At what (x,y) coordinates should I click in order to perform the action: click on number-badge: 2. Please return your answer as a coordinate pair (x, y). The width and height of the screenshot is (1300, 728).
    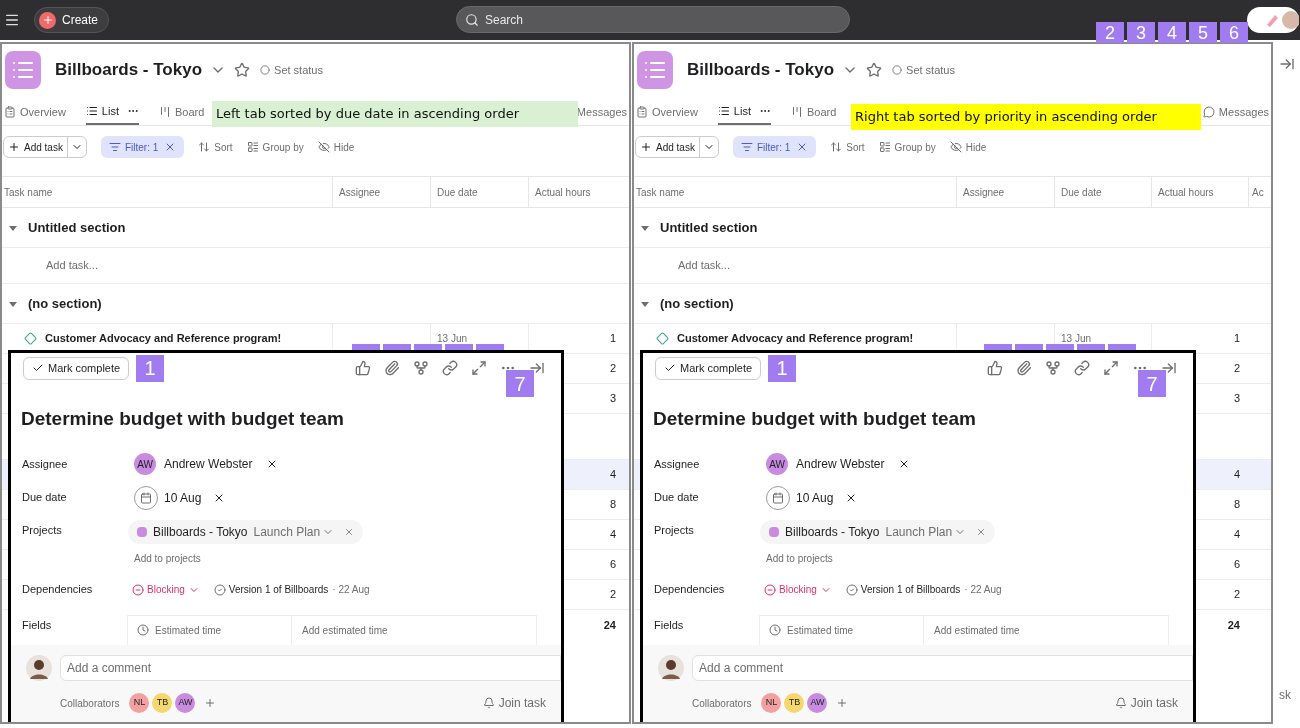
    Looking at the image, I should click on (1110, 32).